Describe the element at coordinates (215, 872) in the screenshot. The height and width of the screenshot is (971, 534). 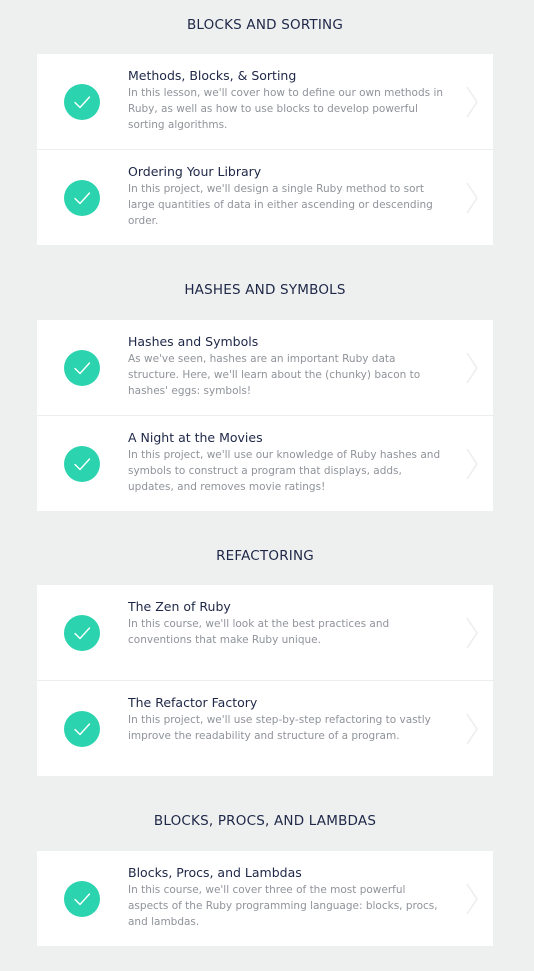
I see `lesson-title: Blocks, Procs, and Lambdas` at that location.